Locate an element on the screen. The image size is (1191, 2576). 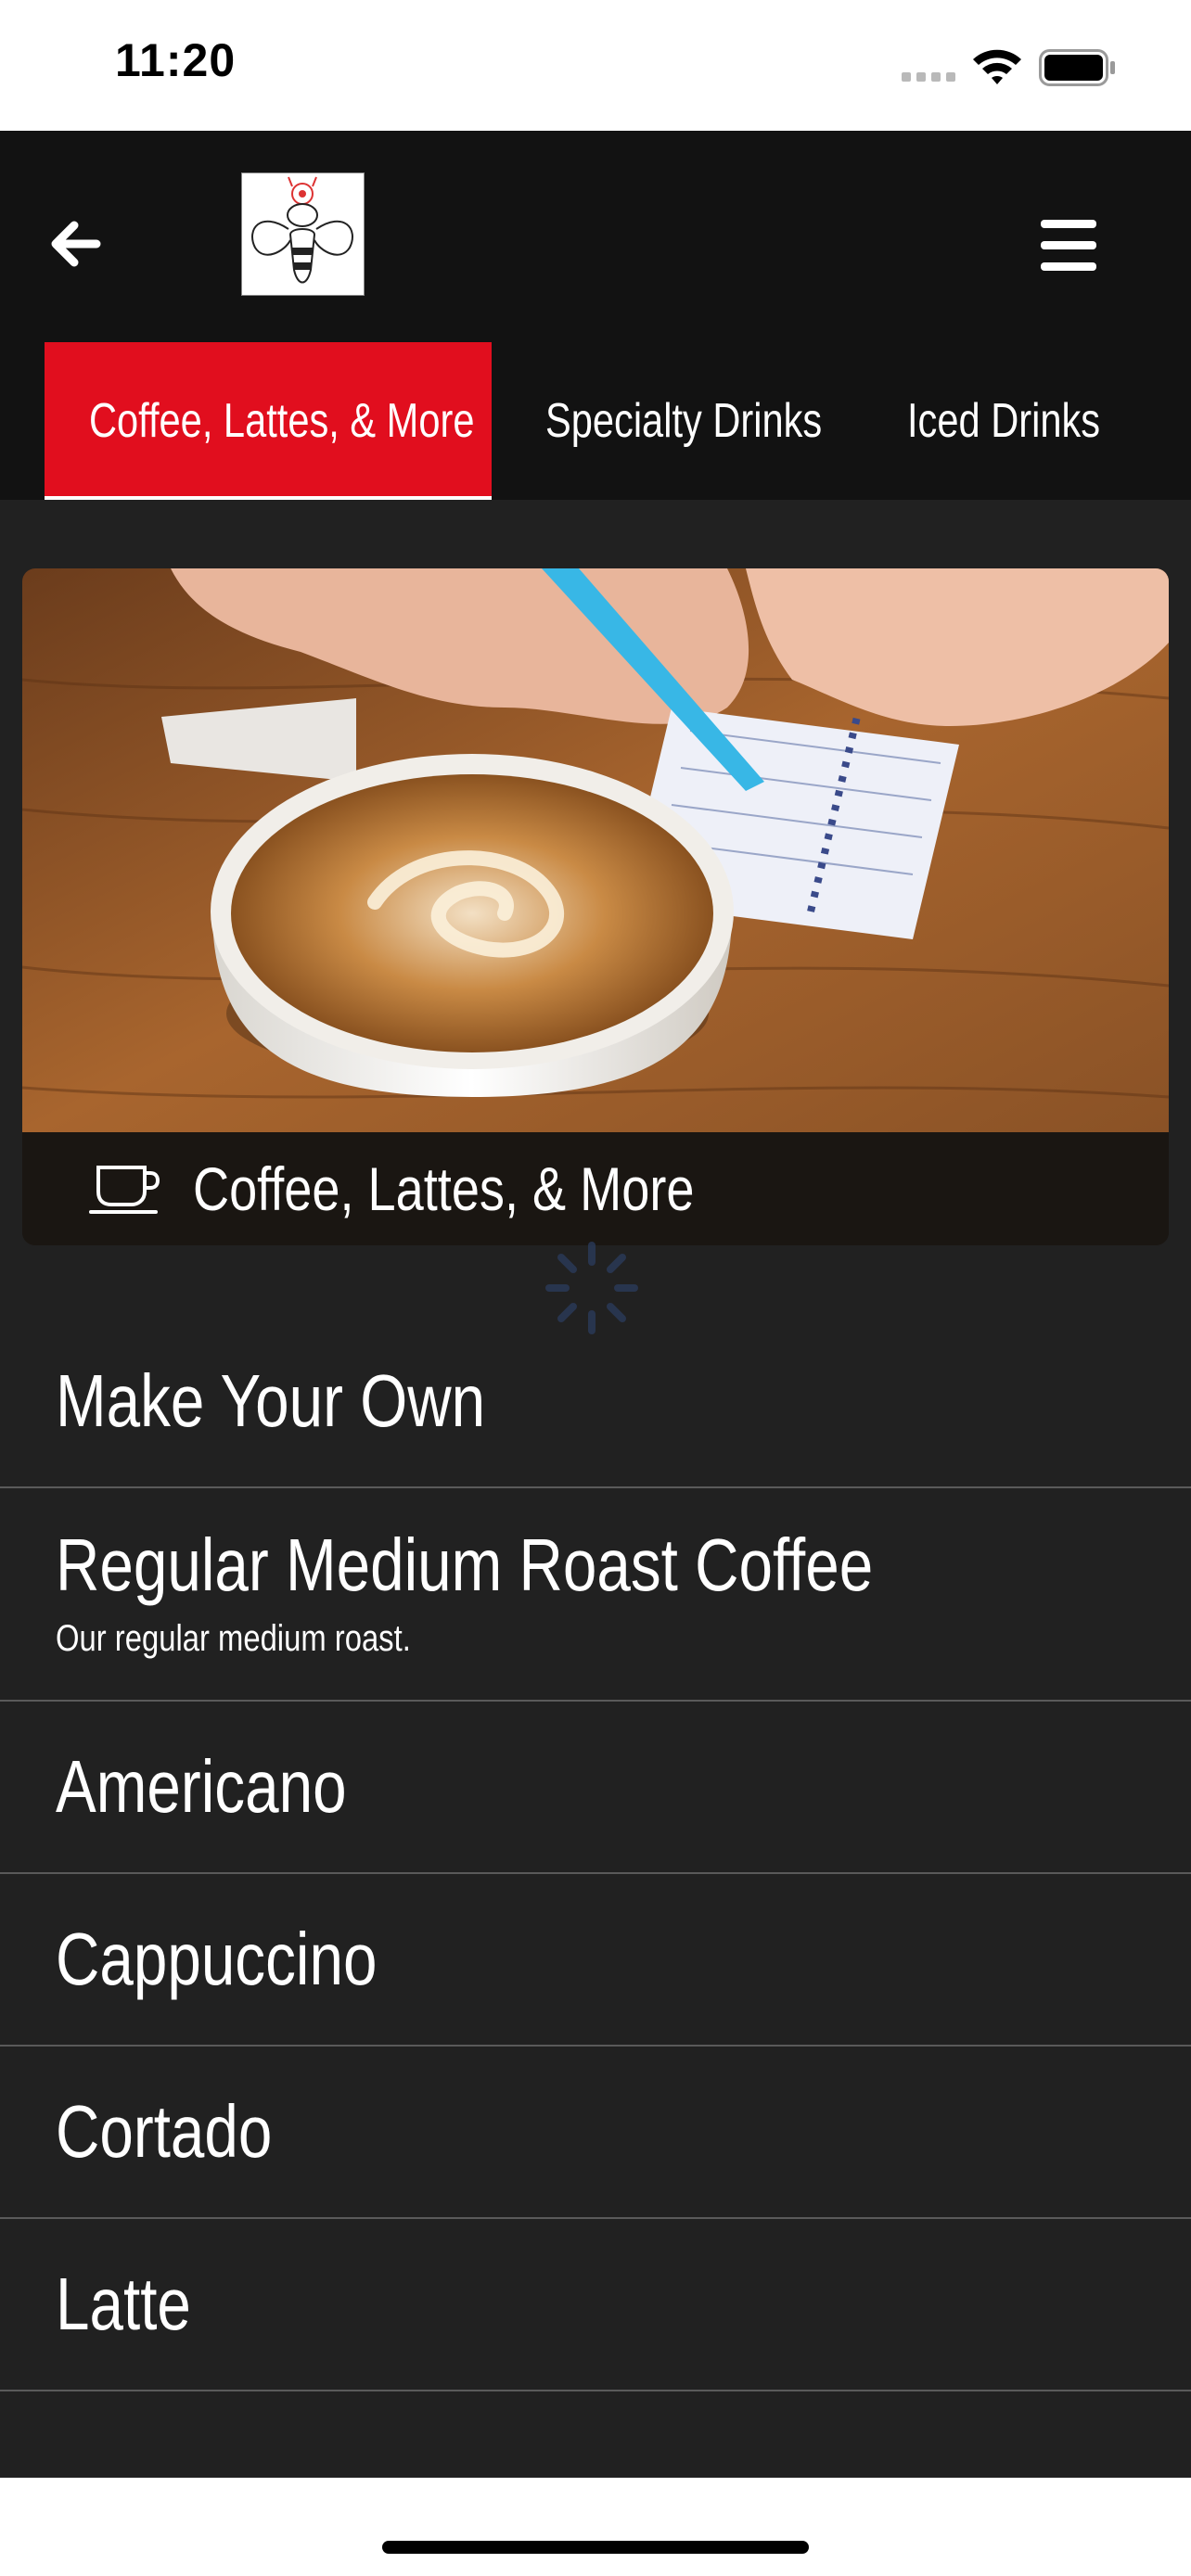
menu-item-name-text: Cortado is located at coordinates (164, 2131).